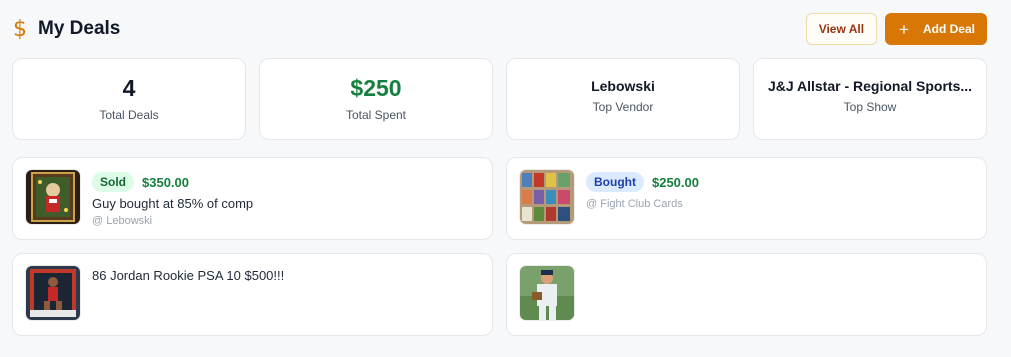 The image size is (1011, 357). Describe the element at coordinates (948, 29) in the screenshot. I see `add-deal-label: Add Deal` at that location.